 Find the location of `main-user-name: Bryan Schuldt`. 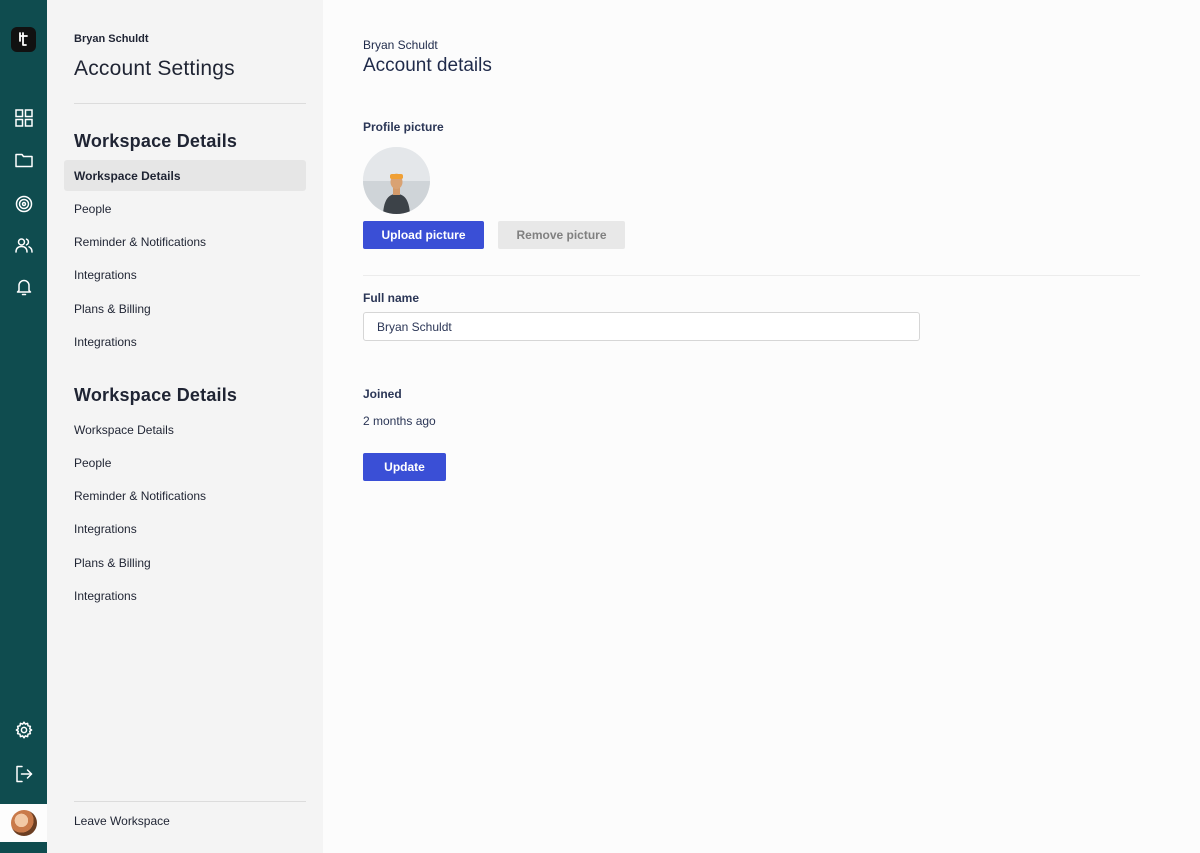

main-user-name: Bryan Schuldt is located at coordinates (400, 45).